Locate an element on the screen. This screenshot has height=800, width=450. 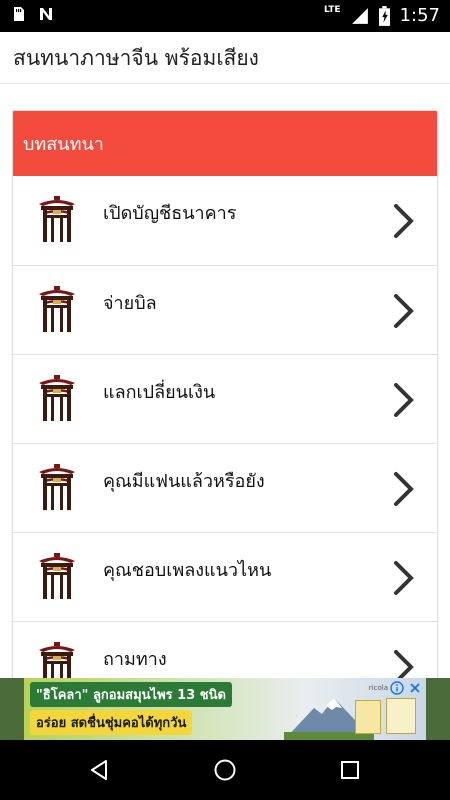
battery-charging-icon is located at coordinates (384, 16).